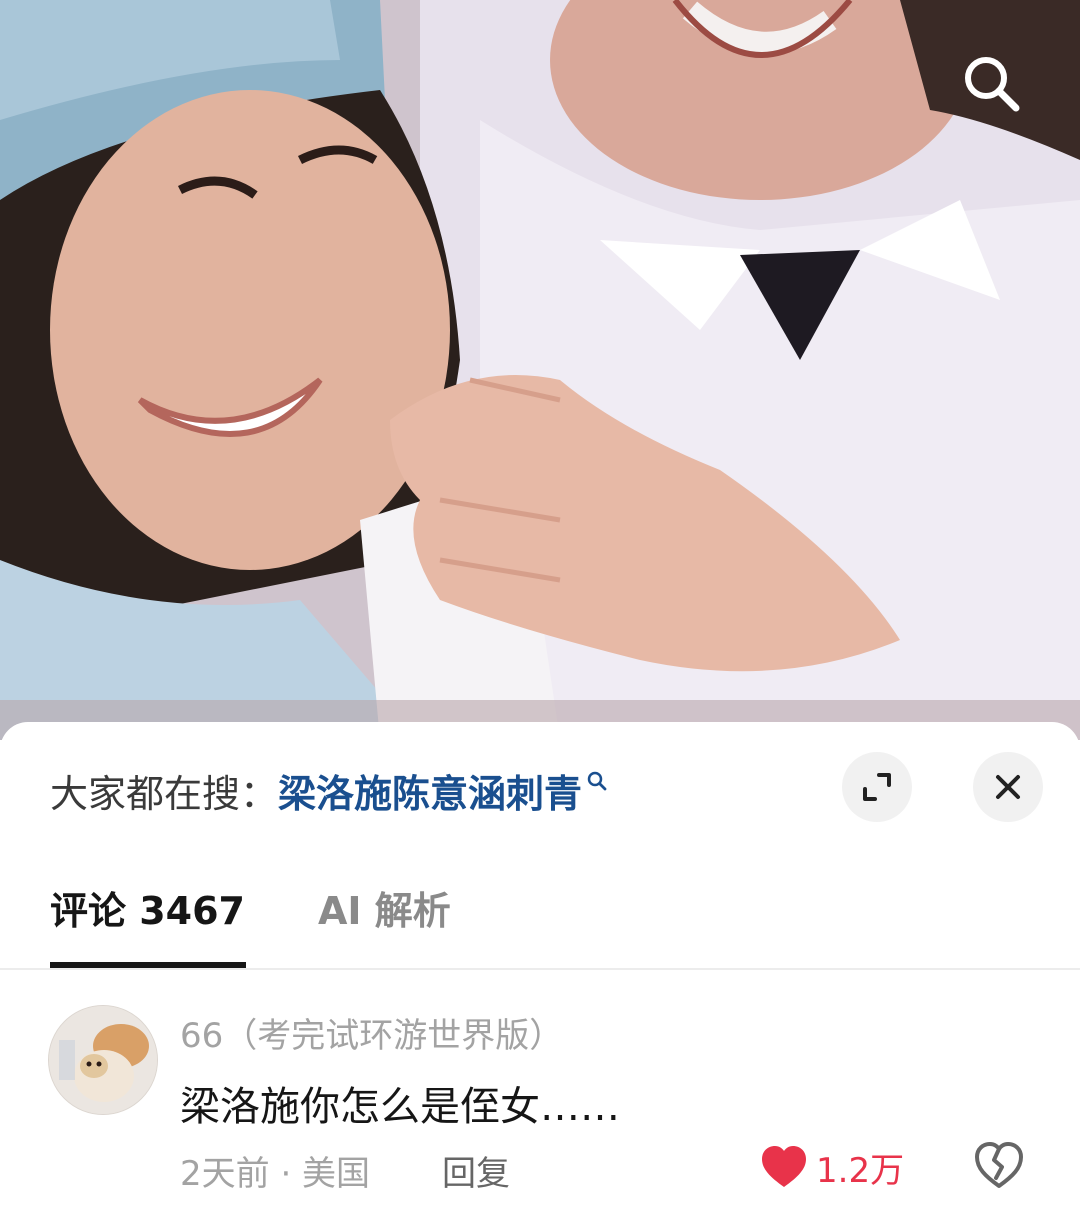 The image size is (1080, 1218). Describe the element at coordinates (540, 915) in the screenshot. I see `tab-bar: 评论 3467 AI 解析` at that location.